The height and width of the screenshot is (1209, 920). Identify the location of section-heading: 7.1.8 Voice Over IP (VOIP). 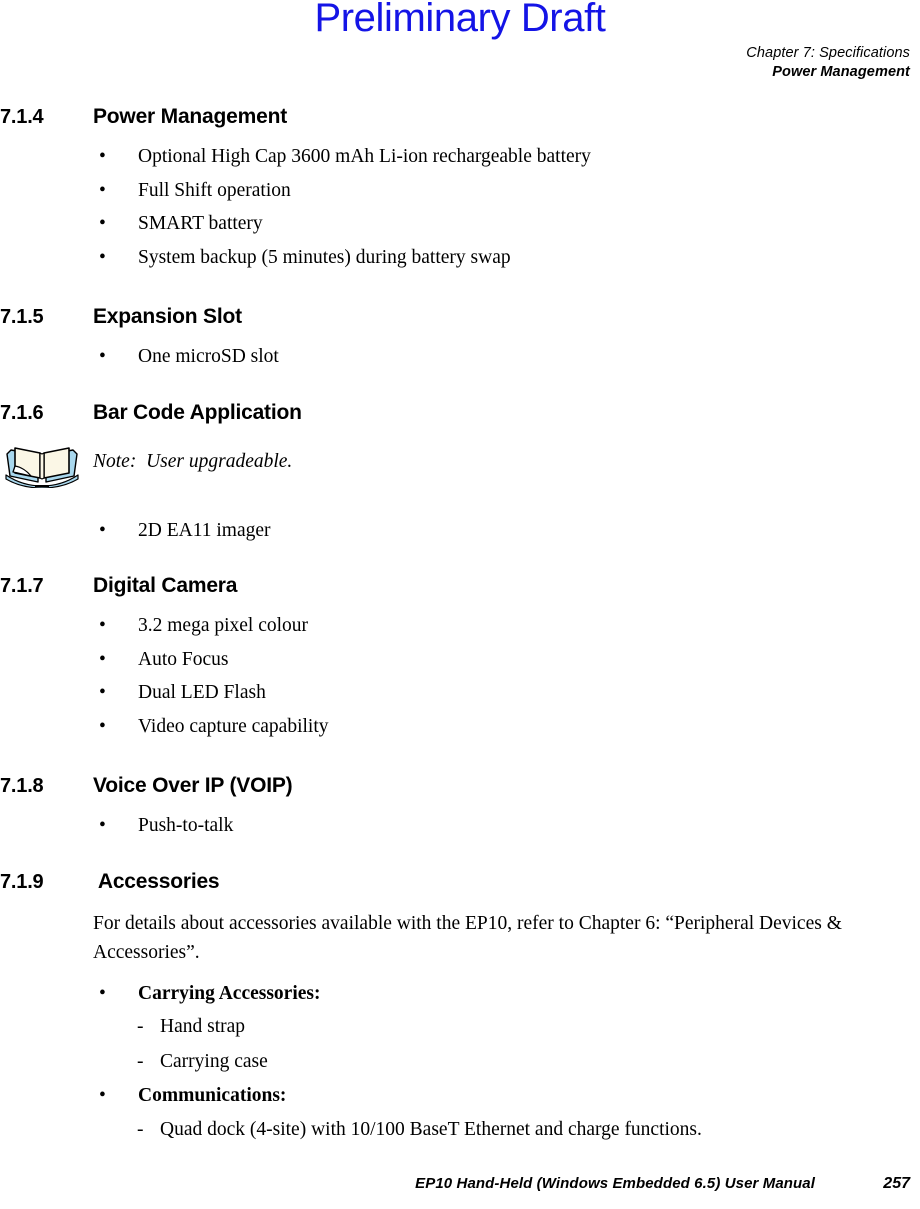
(460, 786).